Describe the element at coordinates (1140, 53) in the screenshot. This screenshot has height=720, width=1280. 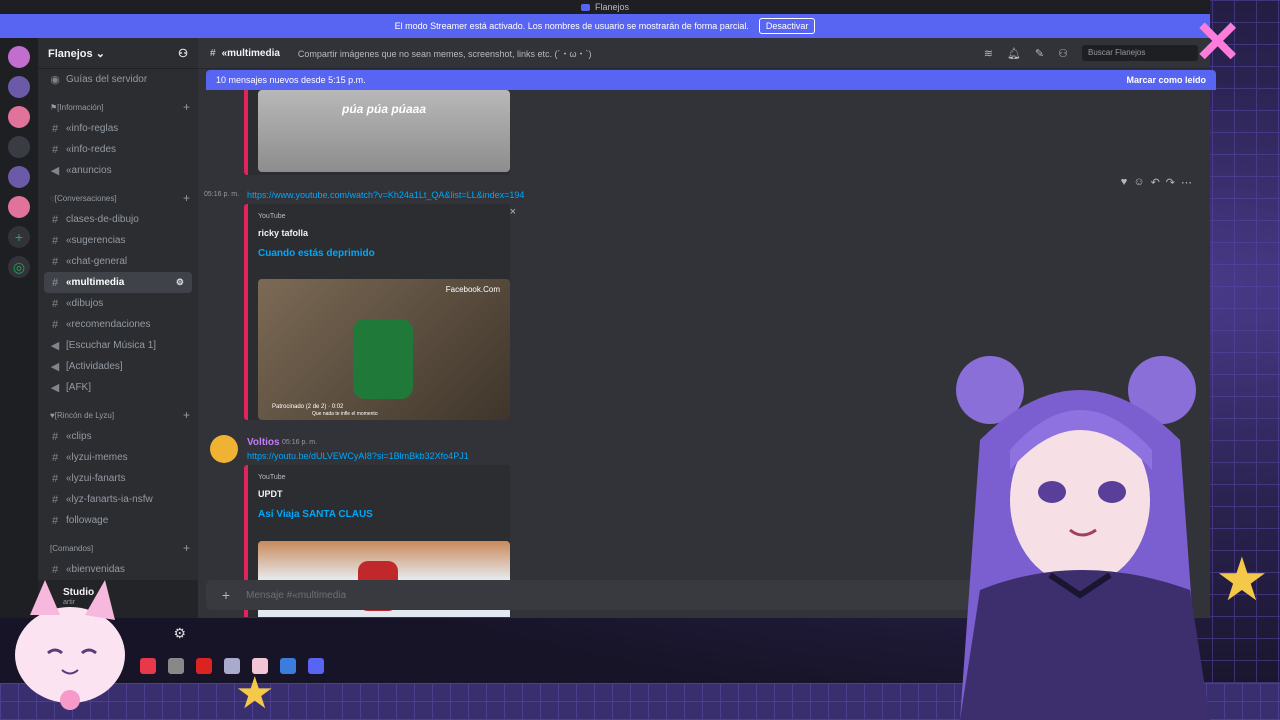
I see `search-input: Buscar Flanejos` at that location.